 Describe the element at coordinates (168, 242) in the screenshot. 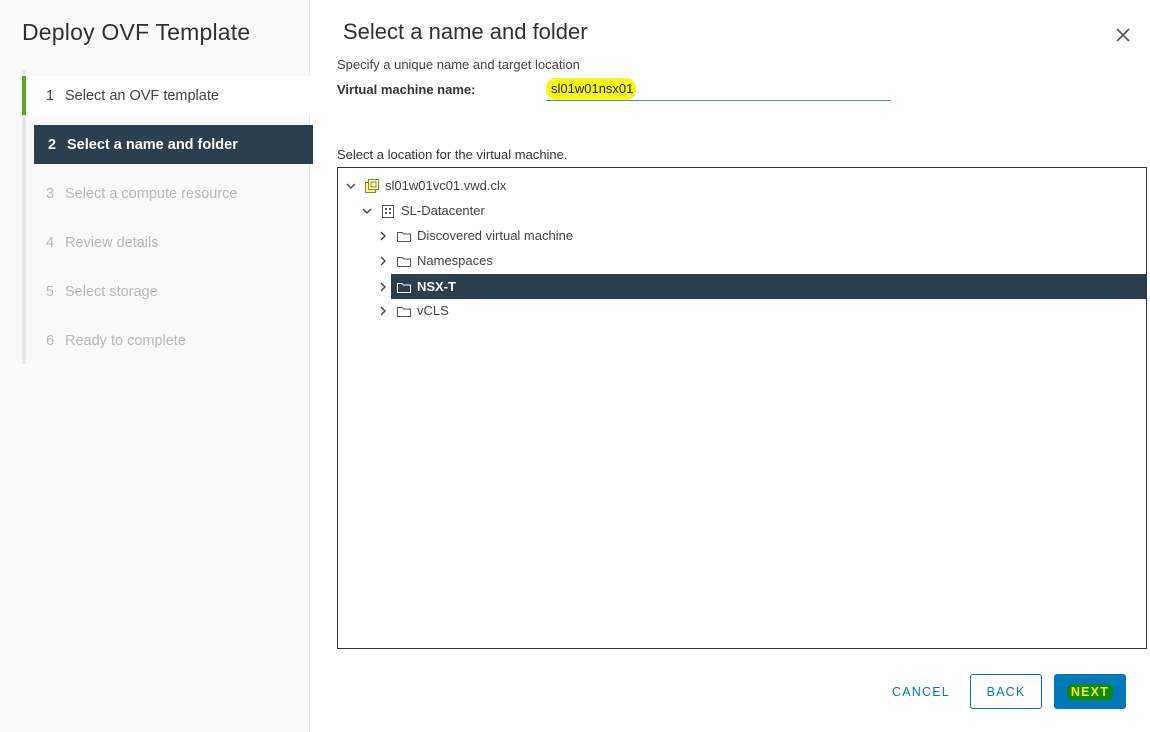

I see `step-review-details: 4 Review details` at that location.